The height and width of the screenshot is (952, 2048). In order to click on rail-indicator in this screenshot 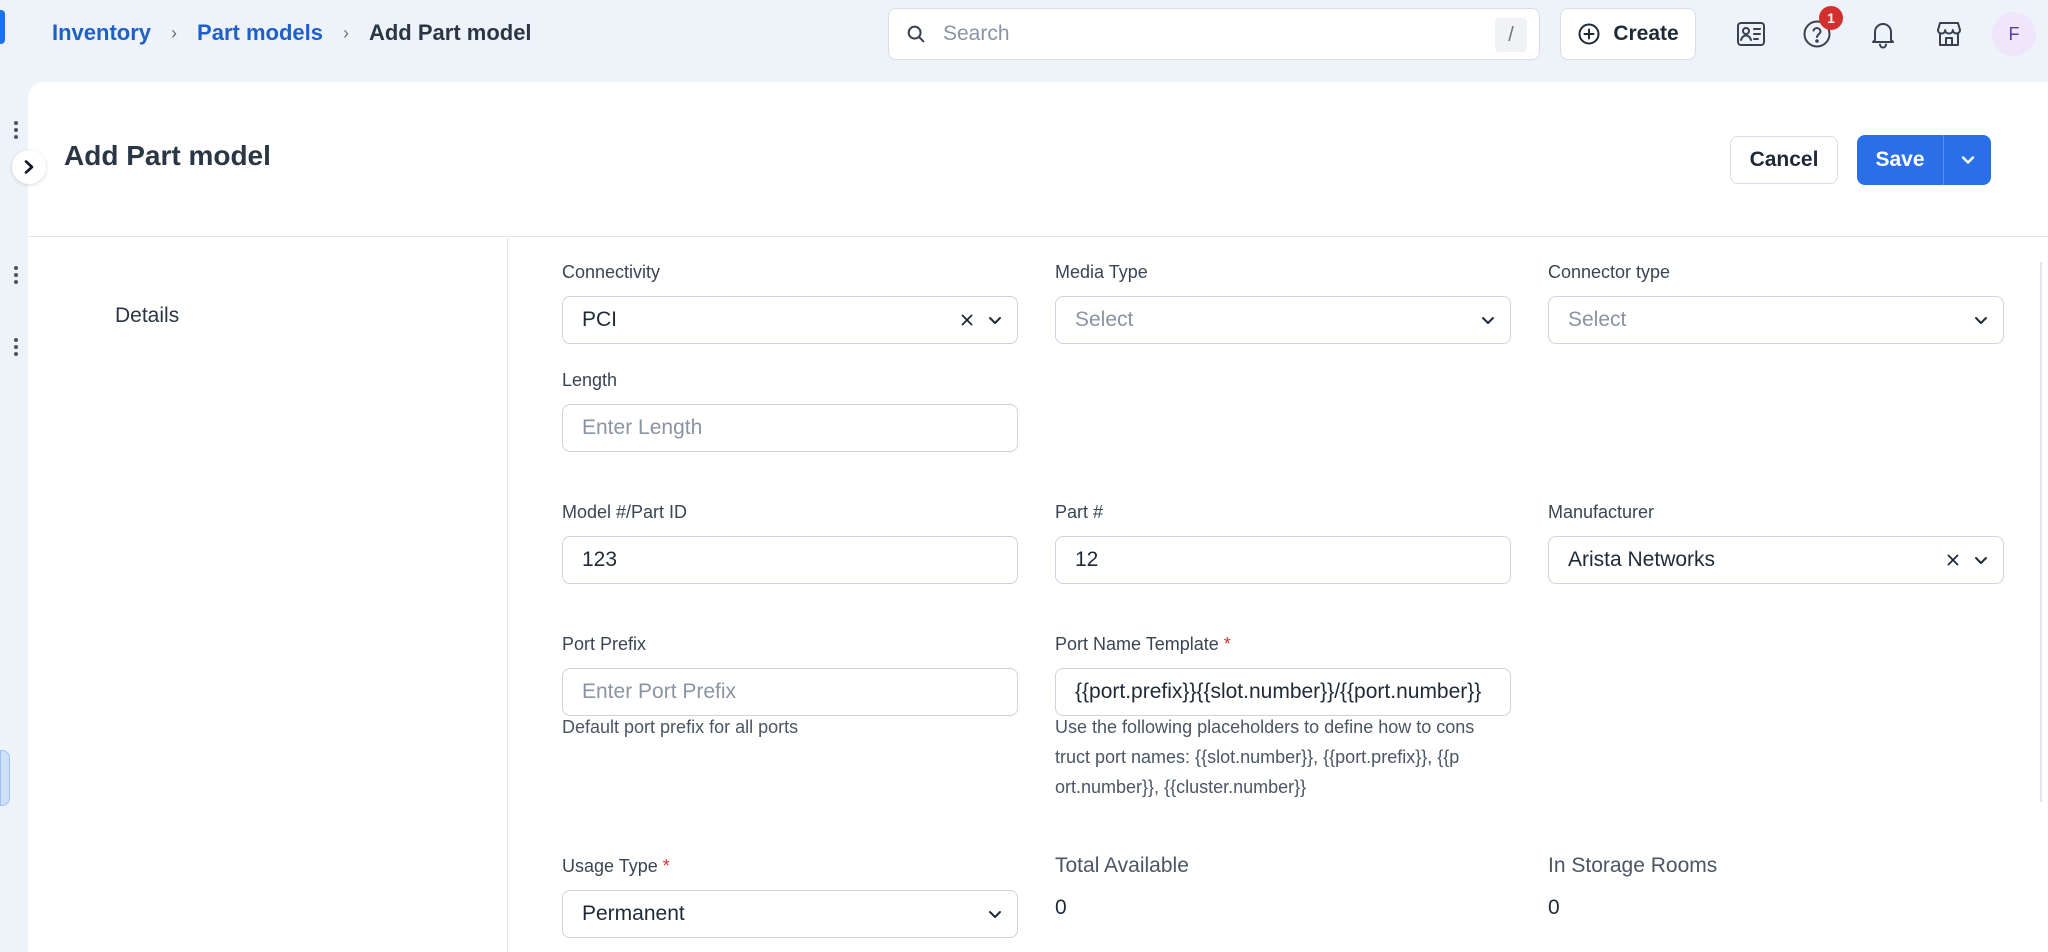, I will do `click(5, 778)`.